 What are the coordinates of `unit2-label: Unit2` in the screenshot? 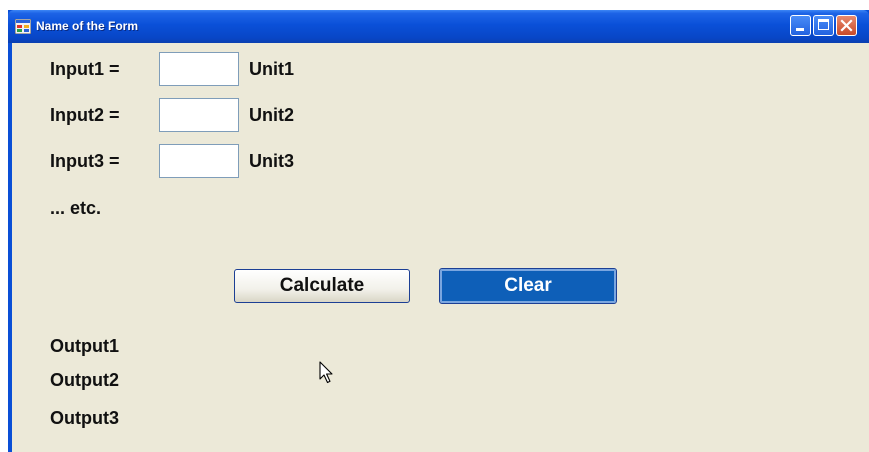 It's located at (271, 115).